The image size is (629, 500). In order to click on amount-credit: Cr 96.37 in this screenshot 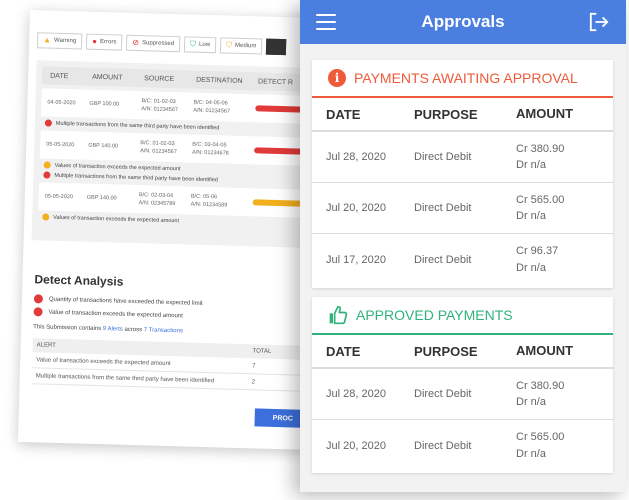, I will do `click(537, 251)`.